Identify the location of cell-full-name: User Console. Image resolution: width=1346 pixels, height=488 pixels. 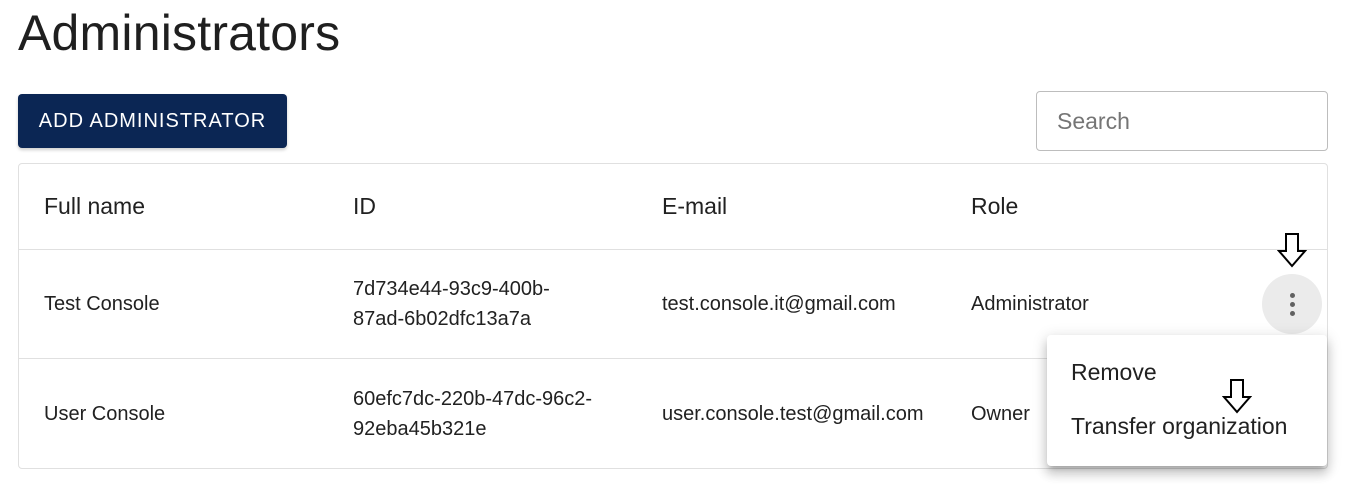
(189, 413).